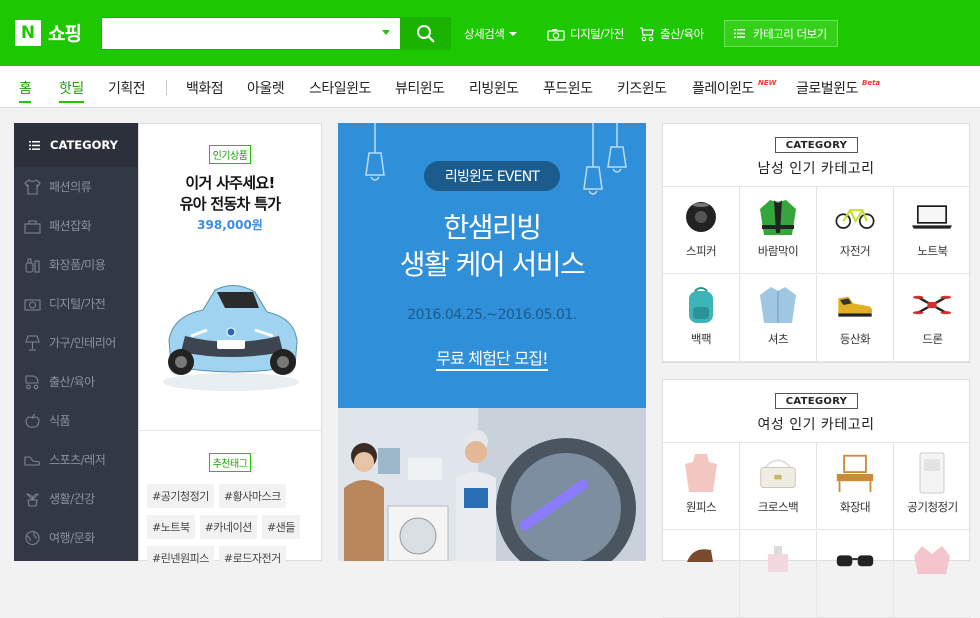 This screenshot has height=618, width=980. What do you see at coordinates (671, 34) in the screenshot?
I see `baby-link: 출산/육아` at bounding box center [671, 34].